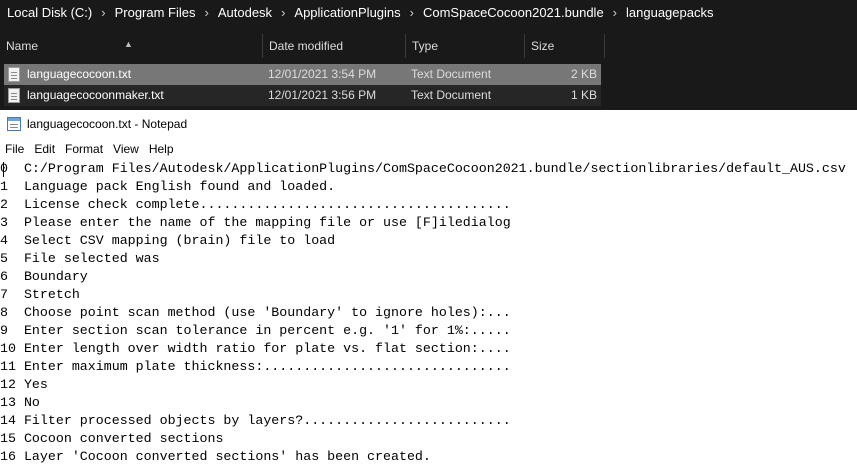  I want to click on text-line: 5 File selected was, so click(80, 258).